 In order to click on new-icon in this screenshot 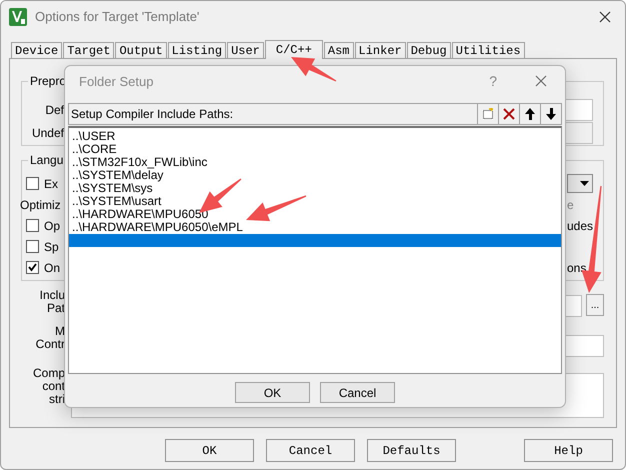, I will do `click(488, 114)`.